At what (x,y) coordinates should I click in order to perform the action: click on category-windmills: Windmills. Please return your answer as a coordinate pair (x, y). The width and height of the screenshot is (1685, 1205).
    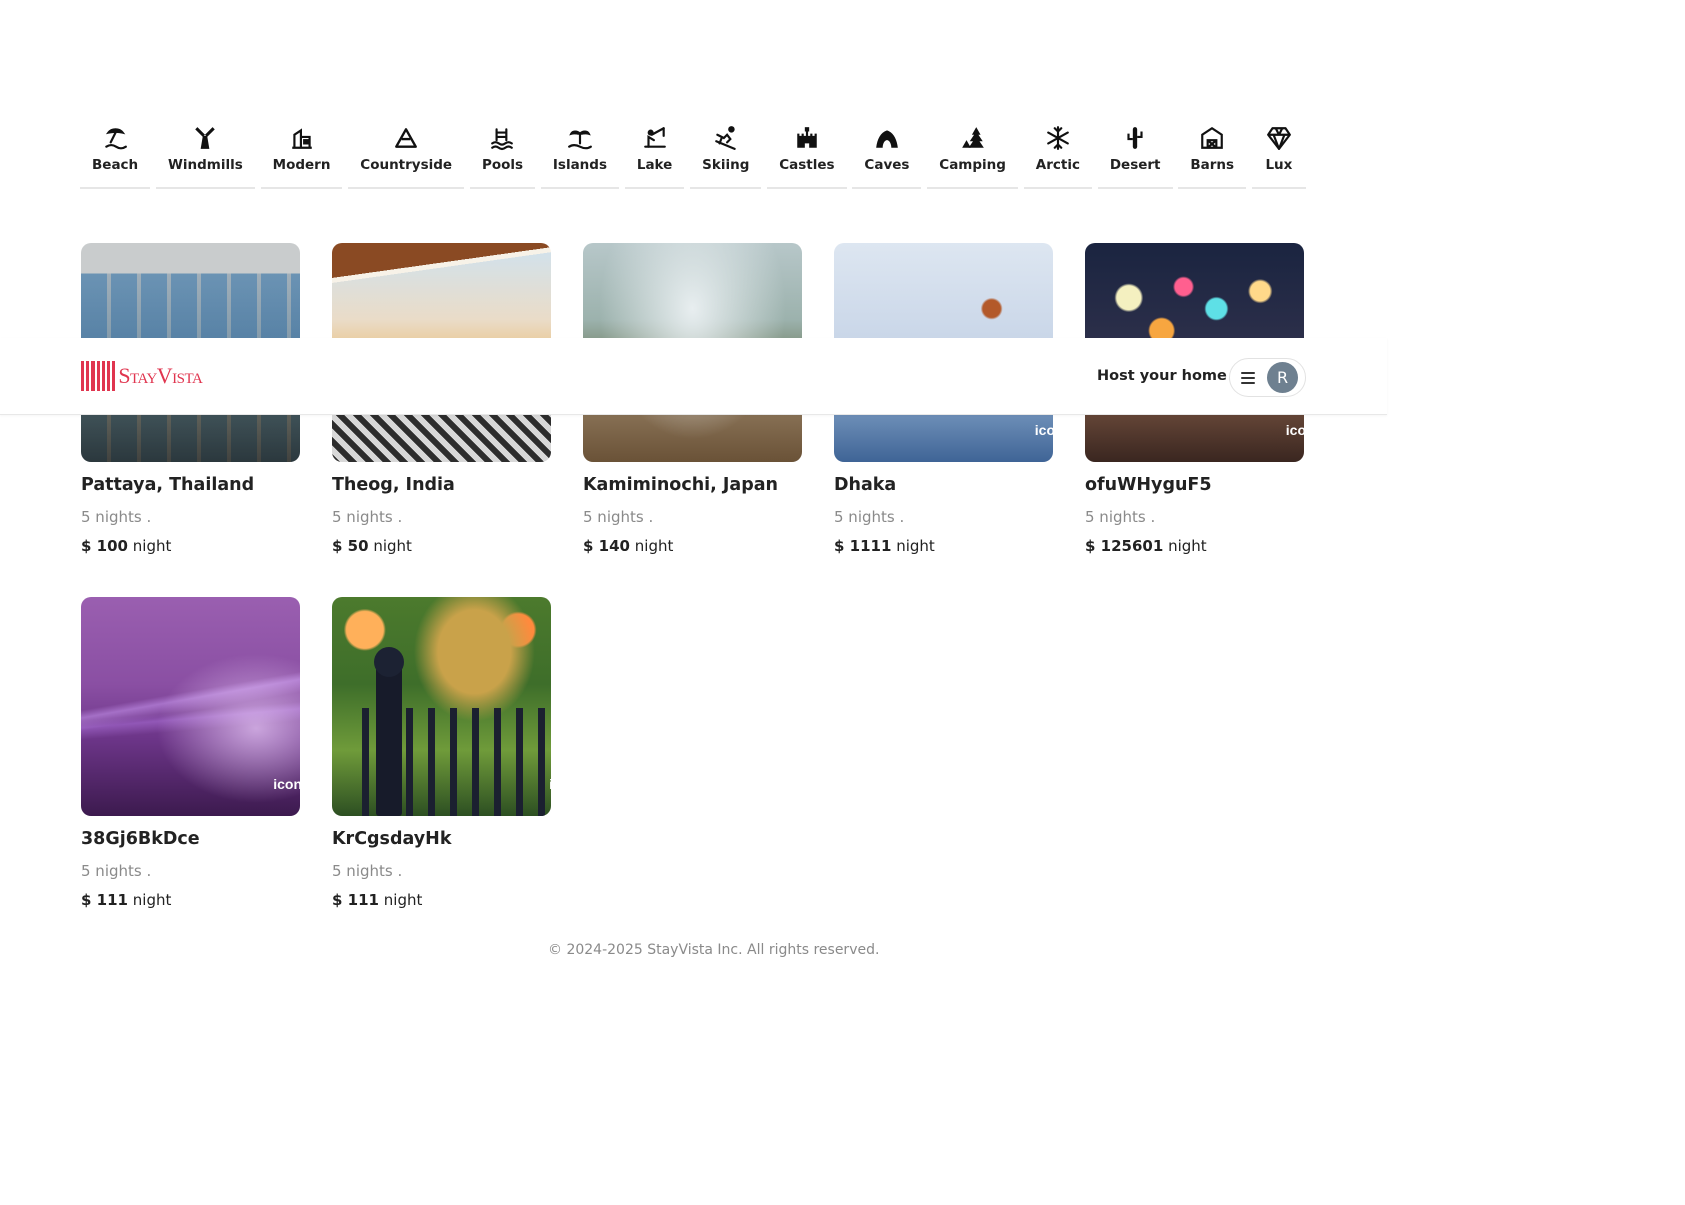
    Looking at the image, I should click on (205, 150).